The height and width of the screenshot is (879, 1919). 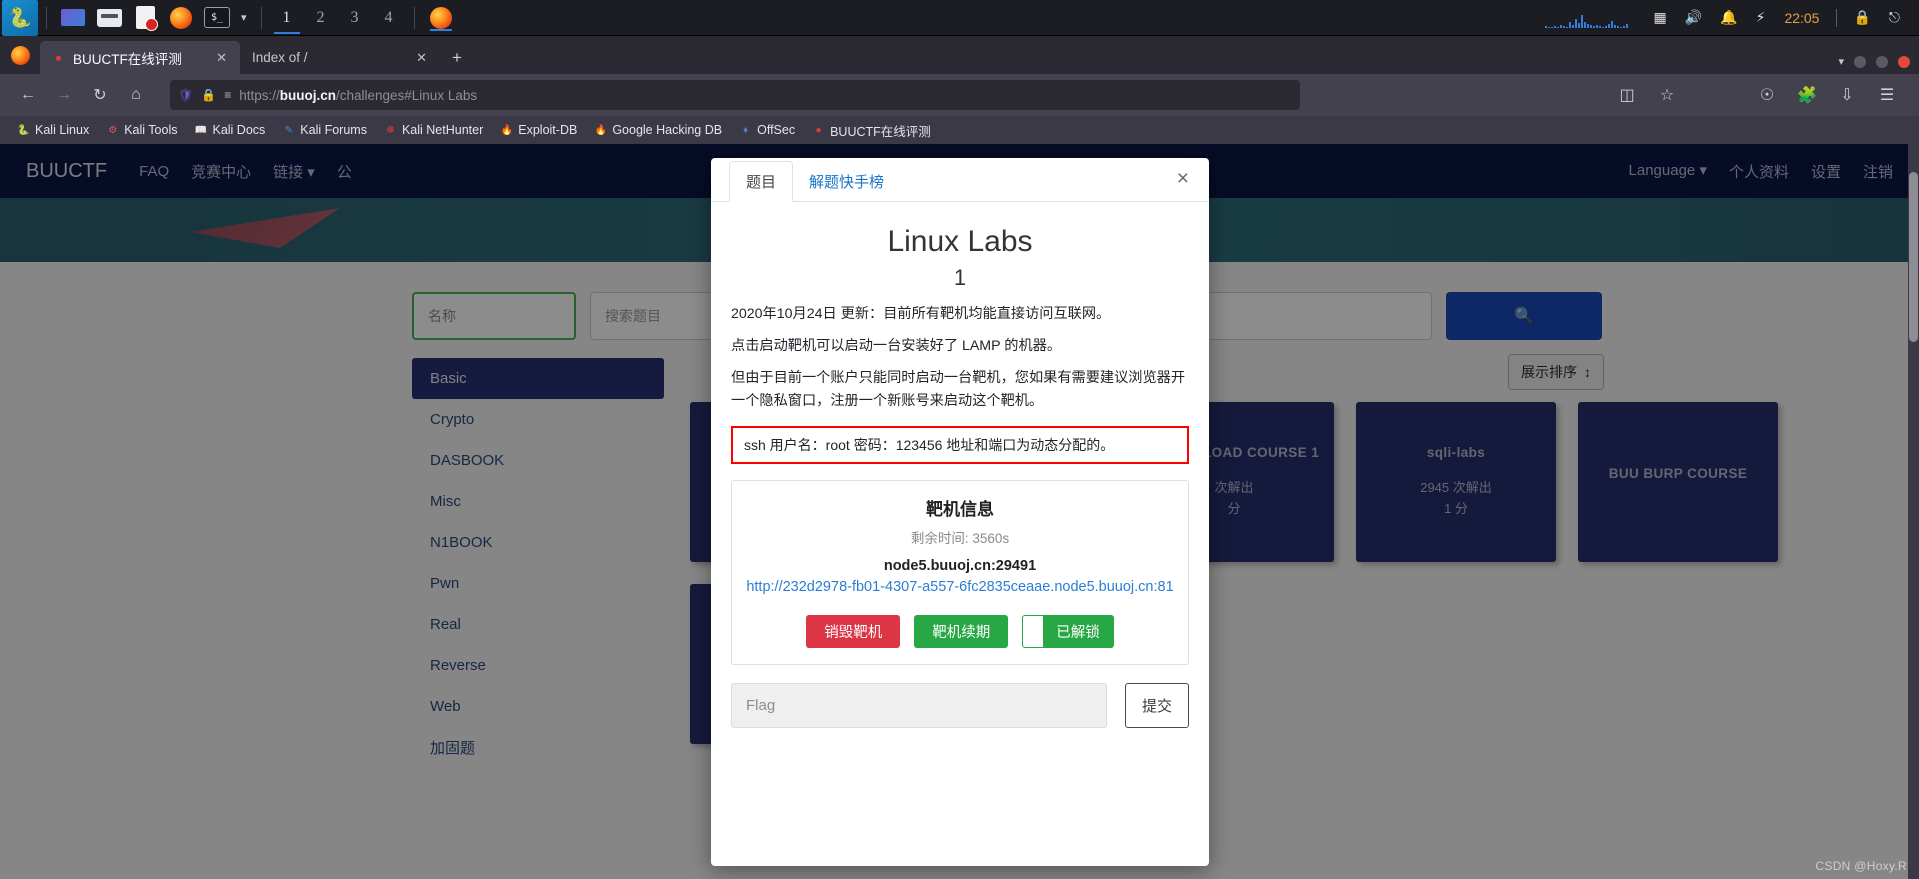 What do you see at coordinates (921, 313) in the screenshot?
I see `description-paragraph-1: 2020年10月24日 更新：目前所有靶机均能直接访问互联网。` at bounding box center [921, 313].